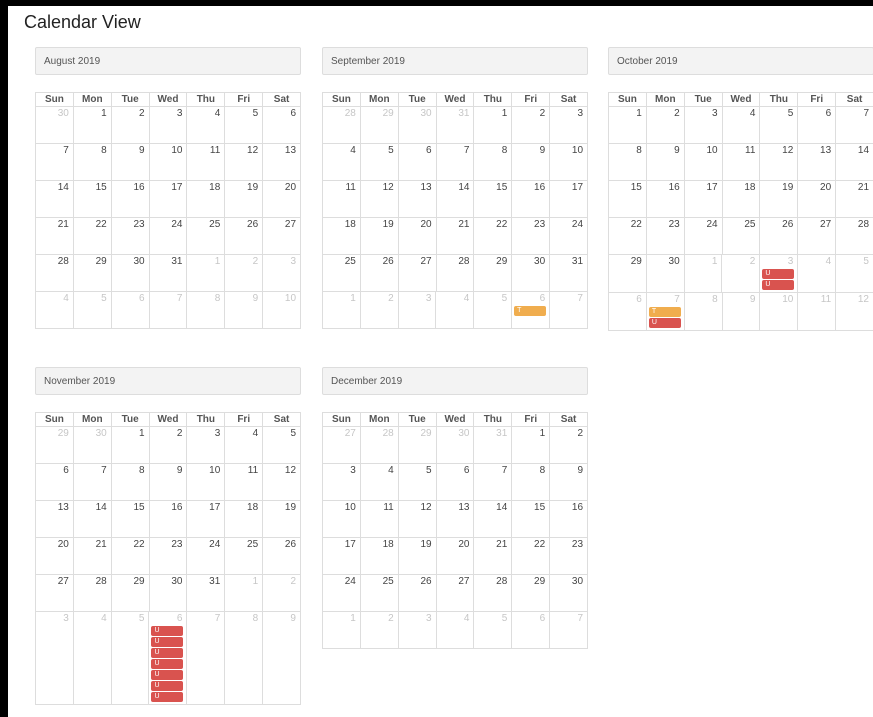 This screenshot has height=717, width=873. Describe the element at coordinates (205, 592) in the screenshot. I see `day-cell: 31` at that location.